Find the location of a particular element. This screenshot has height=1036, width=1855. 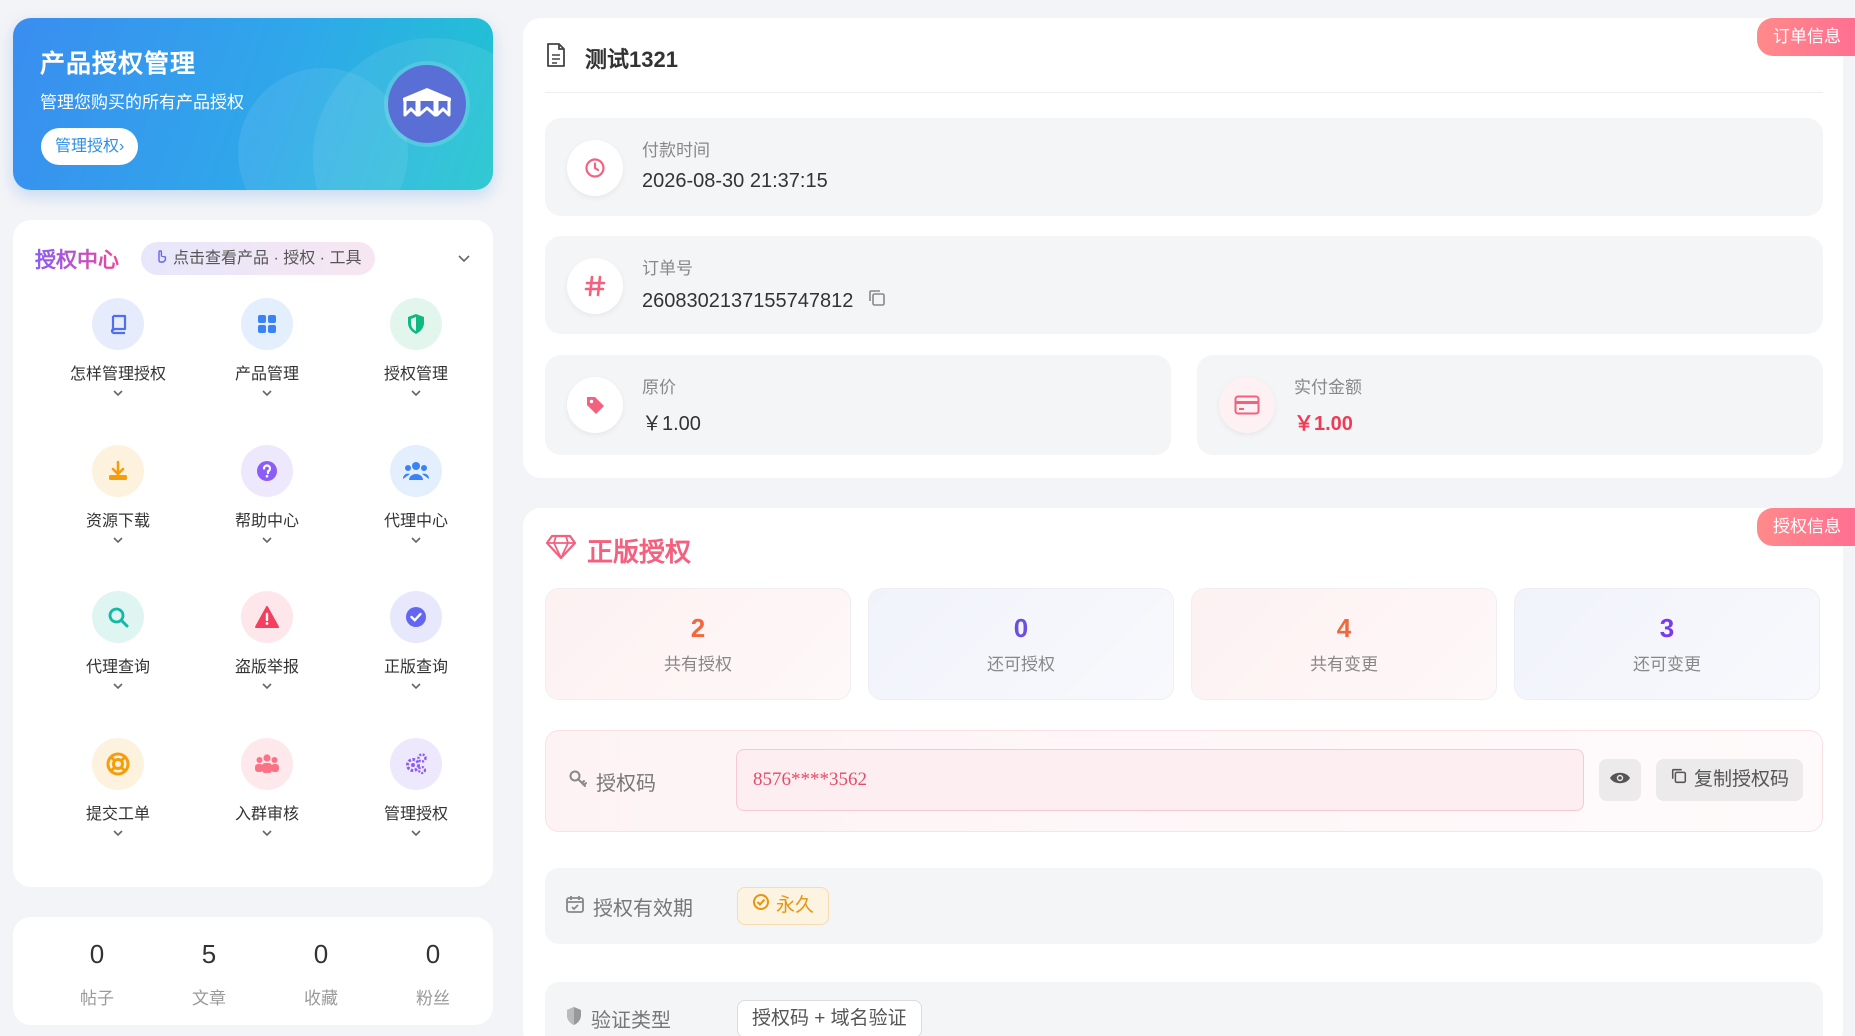

auth-center-item: 资源下载 is located at coordinates (118, 496).